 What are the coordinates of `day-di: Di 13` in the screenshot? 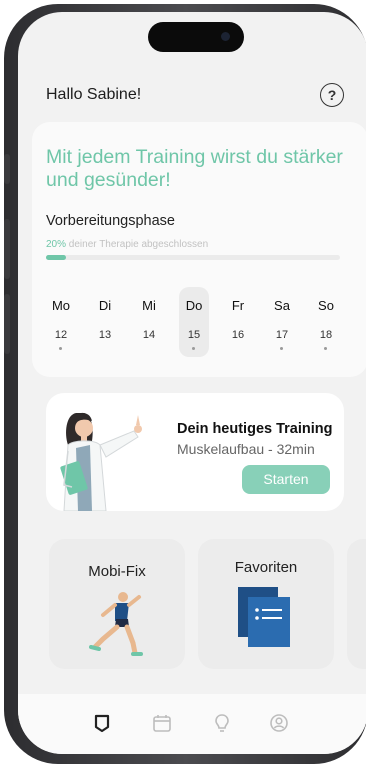 It's located at (105, 322).